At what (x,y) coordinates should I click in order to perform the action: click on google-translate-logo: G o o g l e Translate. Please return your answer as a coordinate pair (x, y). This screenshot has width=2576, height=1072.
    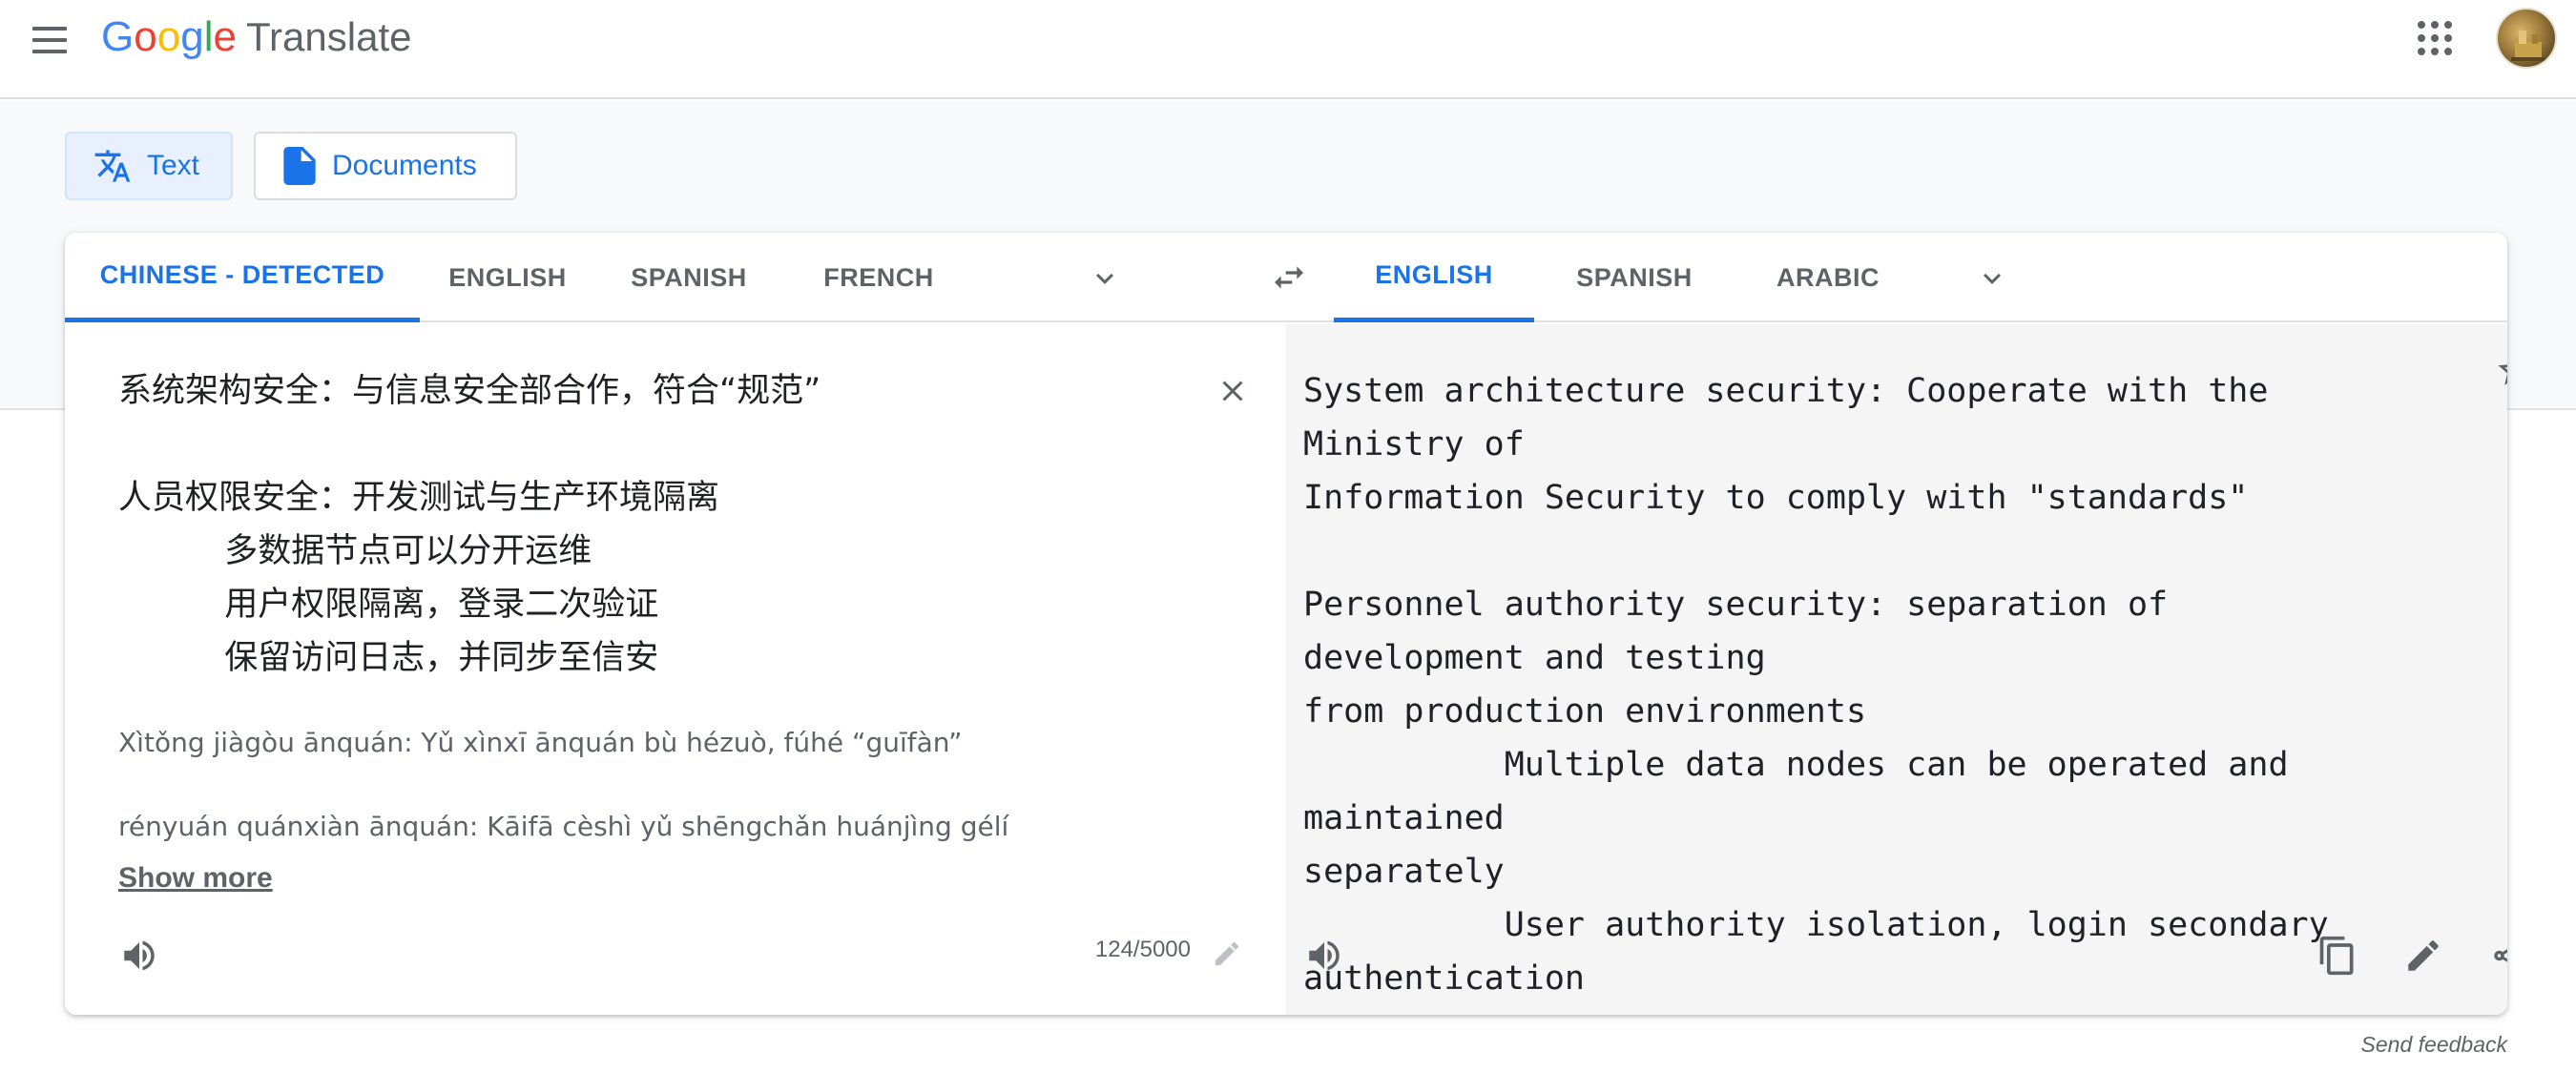
    Looking at the image, I should click on (256, 40).